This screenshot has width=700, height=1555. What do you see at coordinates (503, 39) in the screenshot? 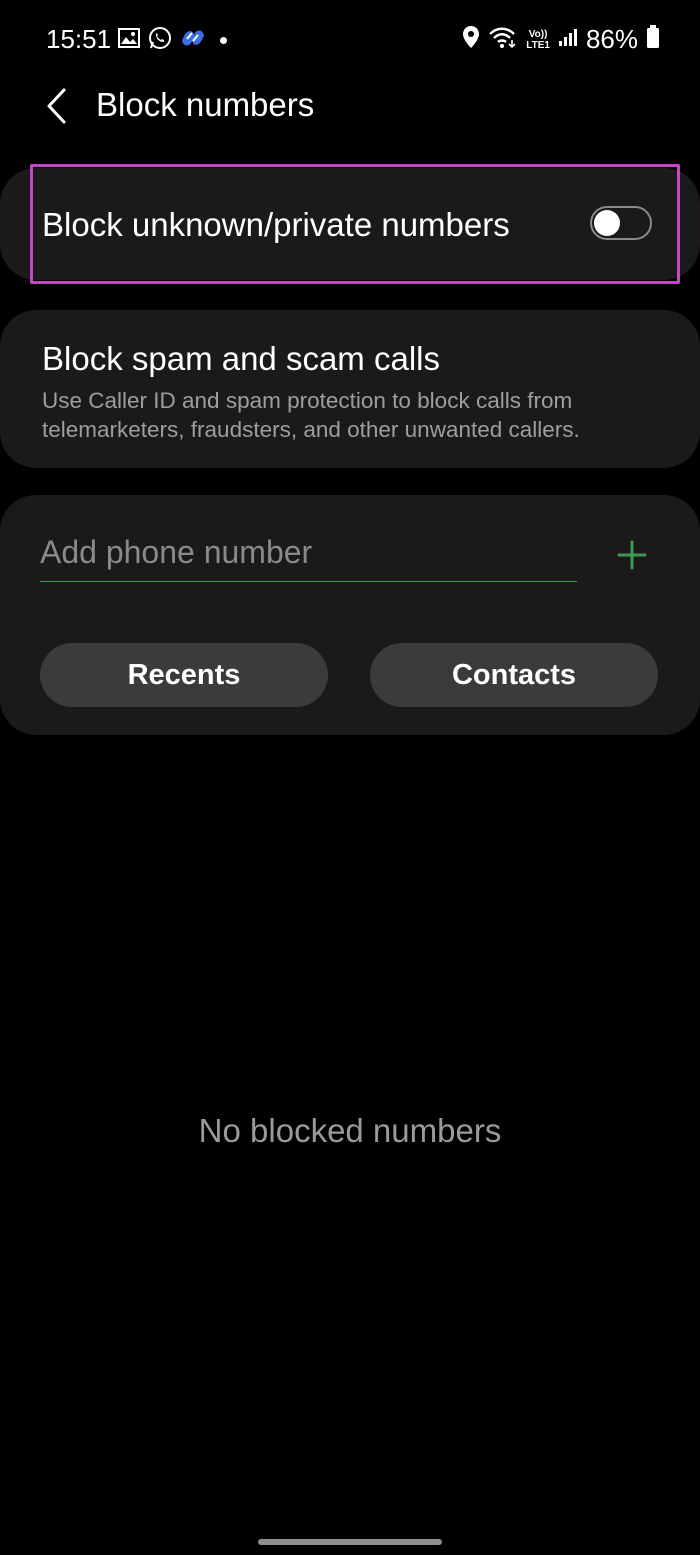
I see `wifi-icon` at bounding box center [503, 39].